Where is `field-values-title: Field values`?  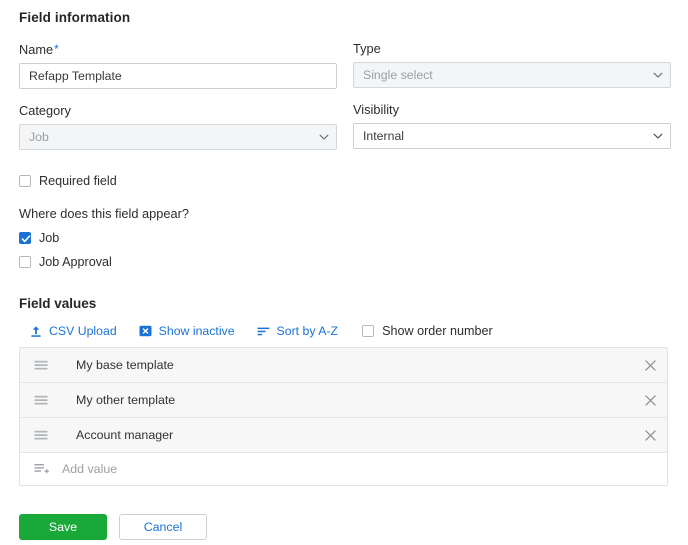 field-values-title: Field values is located at coordinates (58, 303).